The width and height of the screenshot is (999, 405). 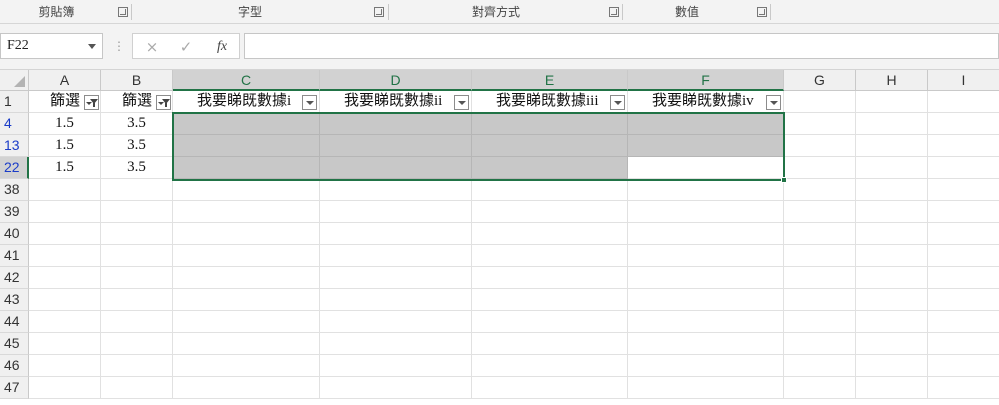 I want to click on cell-e1: 我要睇既數據iii, so click(x=550, y=102).